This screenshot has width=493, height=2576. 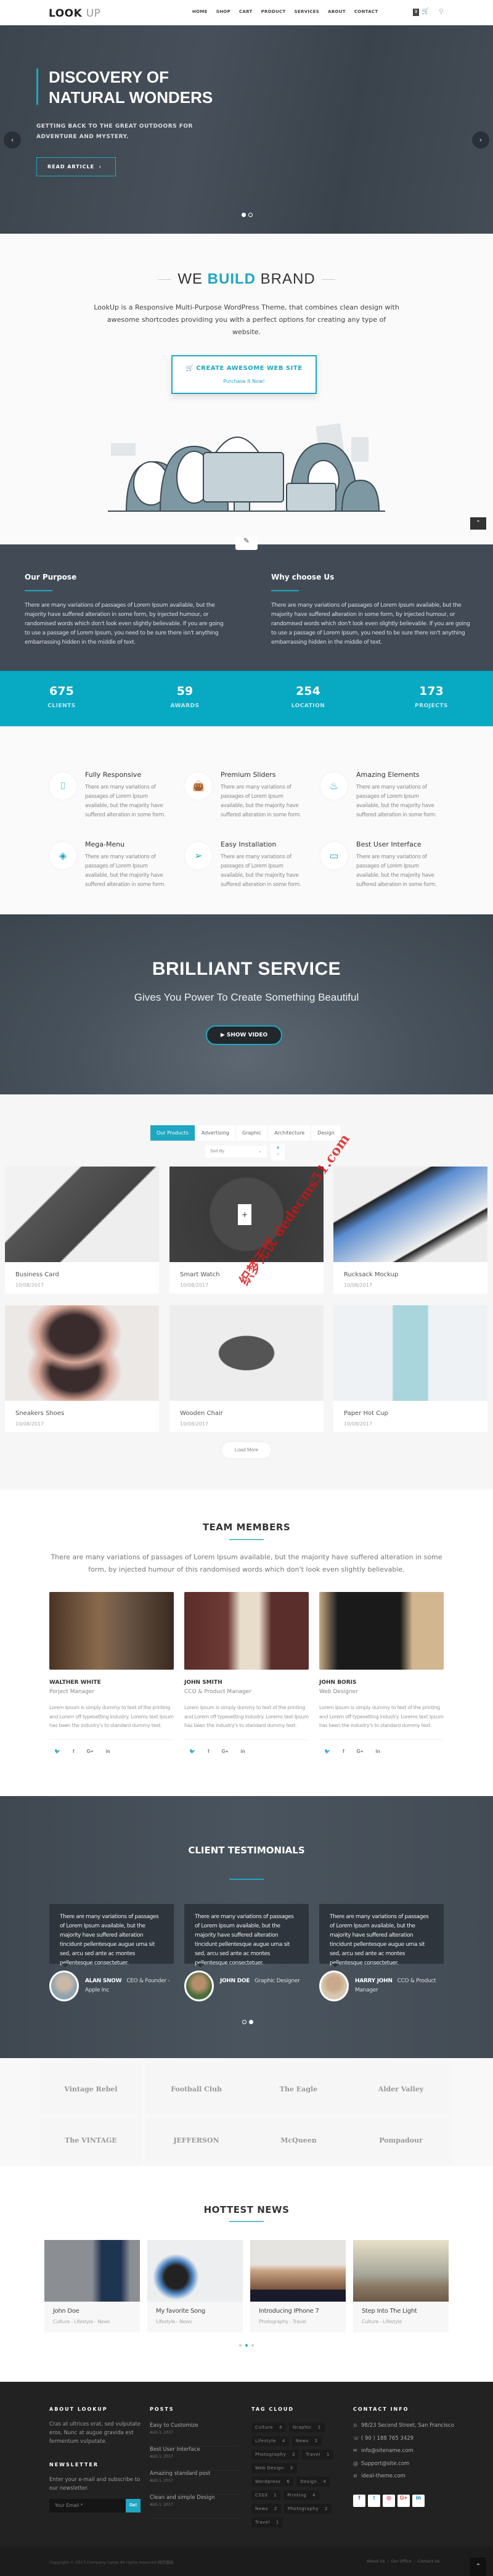 I want to click on tab-advertising: Advertising, so click(x=216, y=1133).